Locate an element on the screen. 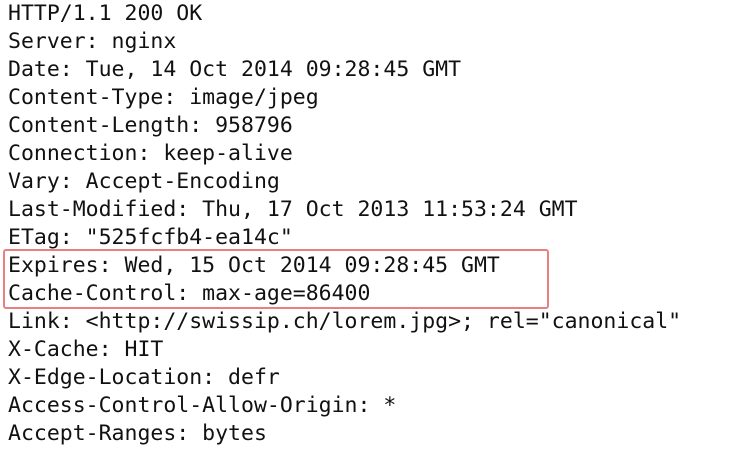 Image resolution: width=751 pixels, height=455 pixels. header-accept-ranges: Accept-Ranges: bytes is located at coordinates (137, 433).